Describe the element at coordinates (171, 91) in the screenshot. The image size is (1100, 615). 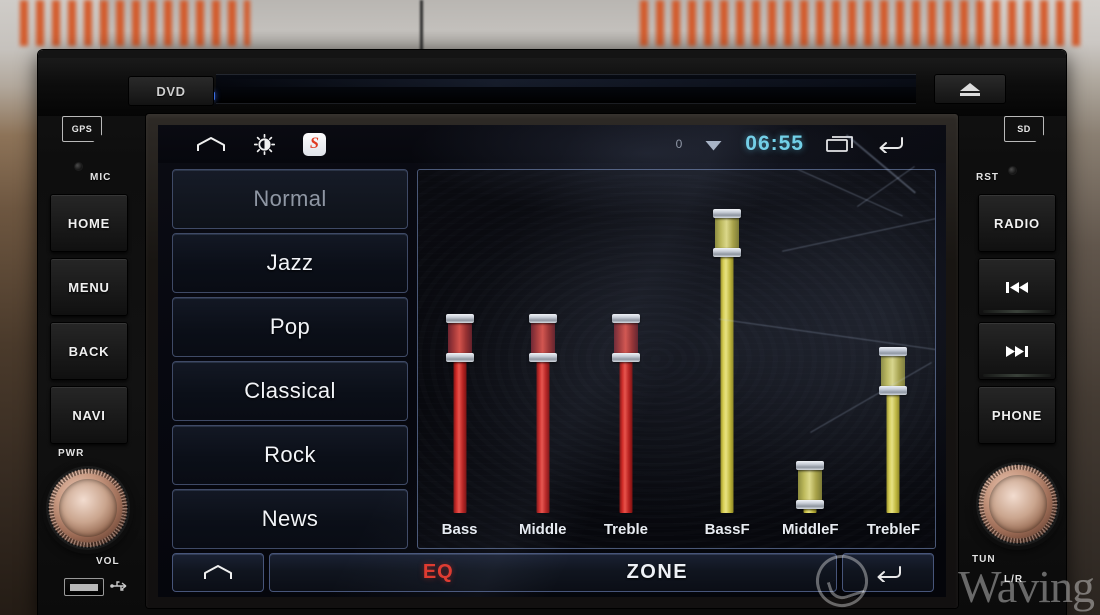
I see `dvd-label: DVD` at that location.